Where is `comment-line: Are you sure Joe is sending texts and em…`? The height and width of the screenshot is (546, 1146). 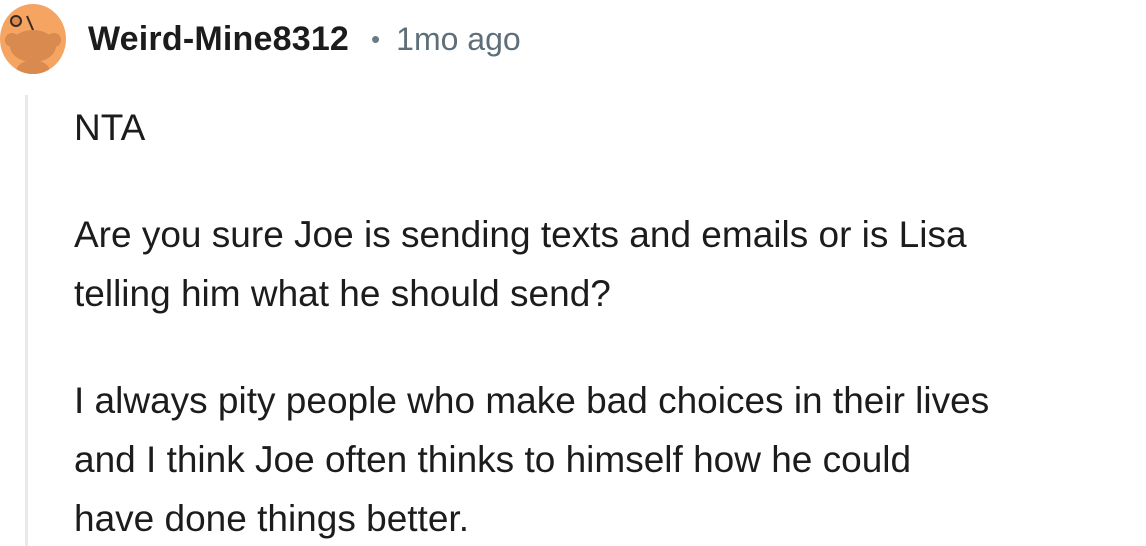
comment-line: Are you sure Joe is sending texts and em… is located at coordinates (520, 234).